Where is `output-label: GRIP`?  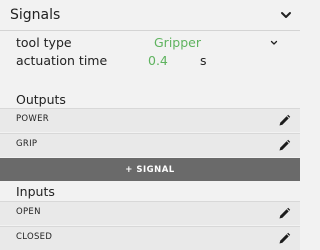
output-label: GRIP is located at coordinates (27, 144).